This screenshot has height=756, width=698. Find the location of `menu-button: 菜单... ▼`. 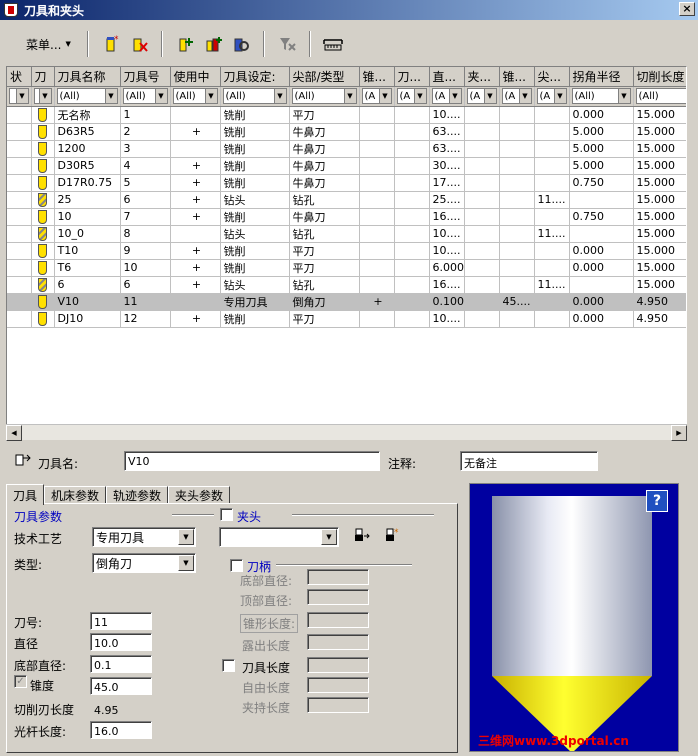

menu-button: 菜单... ▼ is located at coordinates (48, 44).